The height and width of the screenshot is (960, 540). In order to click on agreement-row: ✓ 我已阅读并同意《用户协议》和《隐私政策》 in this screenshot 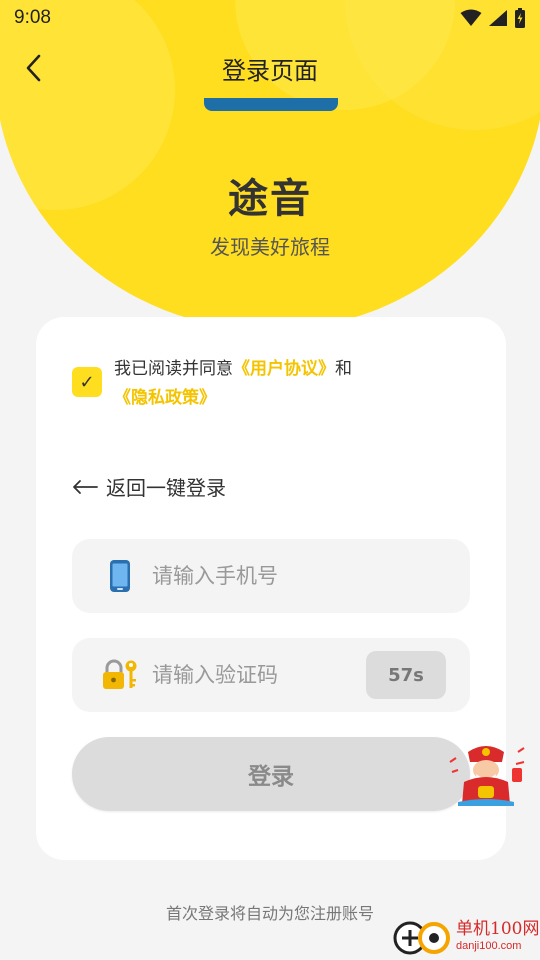, I will do `click(262, 384)`.